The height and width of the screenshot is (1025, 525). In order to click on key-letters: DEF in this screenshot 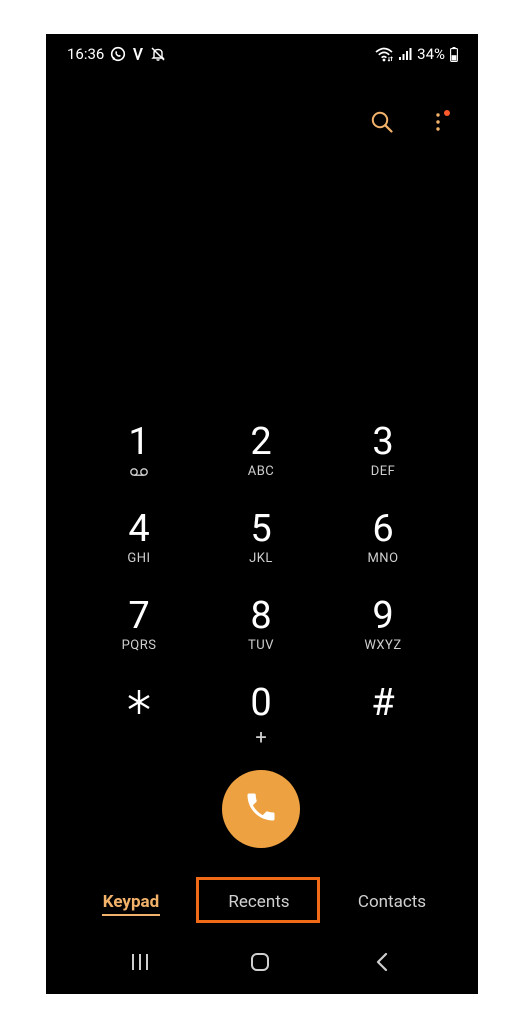, I will do `click(383, 471)`.